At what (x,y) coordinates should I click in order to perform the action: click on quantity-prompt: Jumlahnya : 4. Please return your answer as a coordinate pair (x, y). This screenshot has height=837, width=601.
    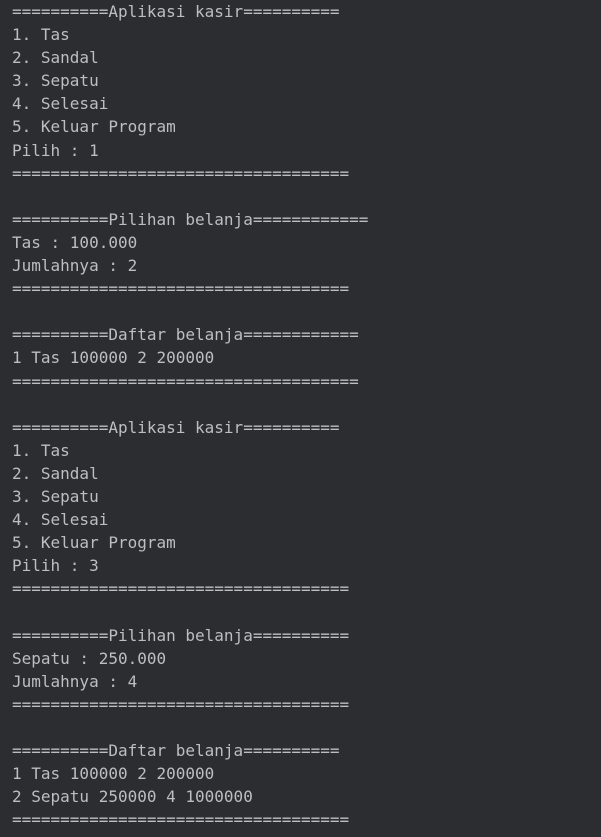
    Looking at the image, I should click on (75, 681).